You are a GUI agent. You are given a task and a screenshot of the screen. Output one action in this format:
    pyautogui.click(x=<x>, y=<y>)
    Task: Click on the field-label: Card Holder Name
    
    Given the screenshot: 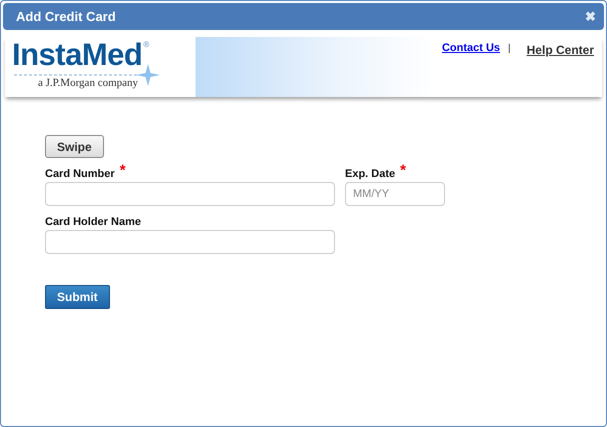 What is the action you would take?
    pyautogui.click(x=93, y=222)
    